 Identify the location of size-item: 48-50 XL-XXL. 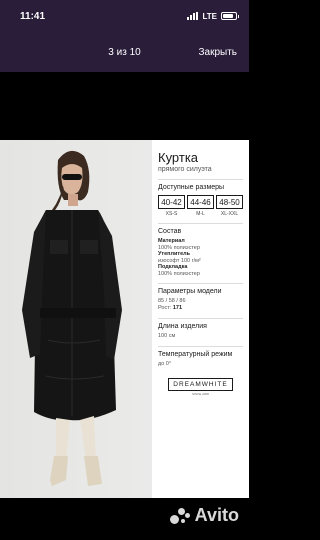
(229, 206).